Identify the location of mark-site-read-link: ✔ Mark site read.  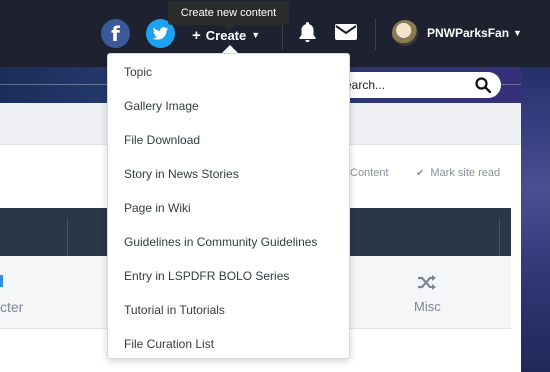
(458, 173).